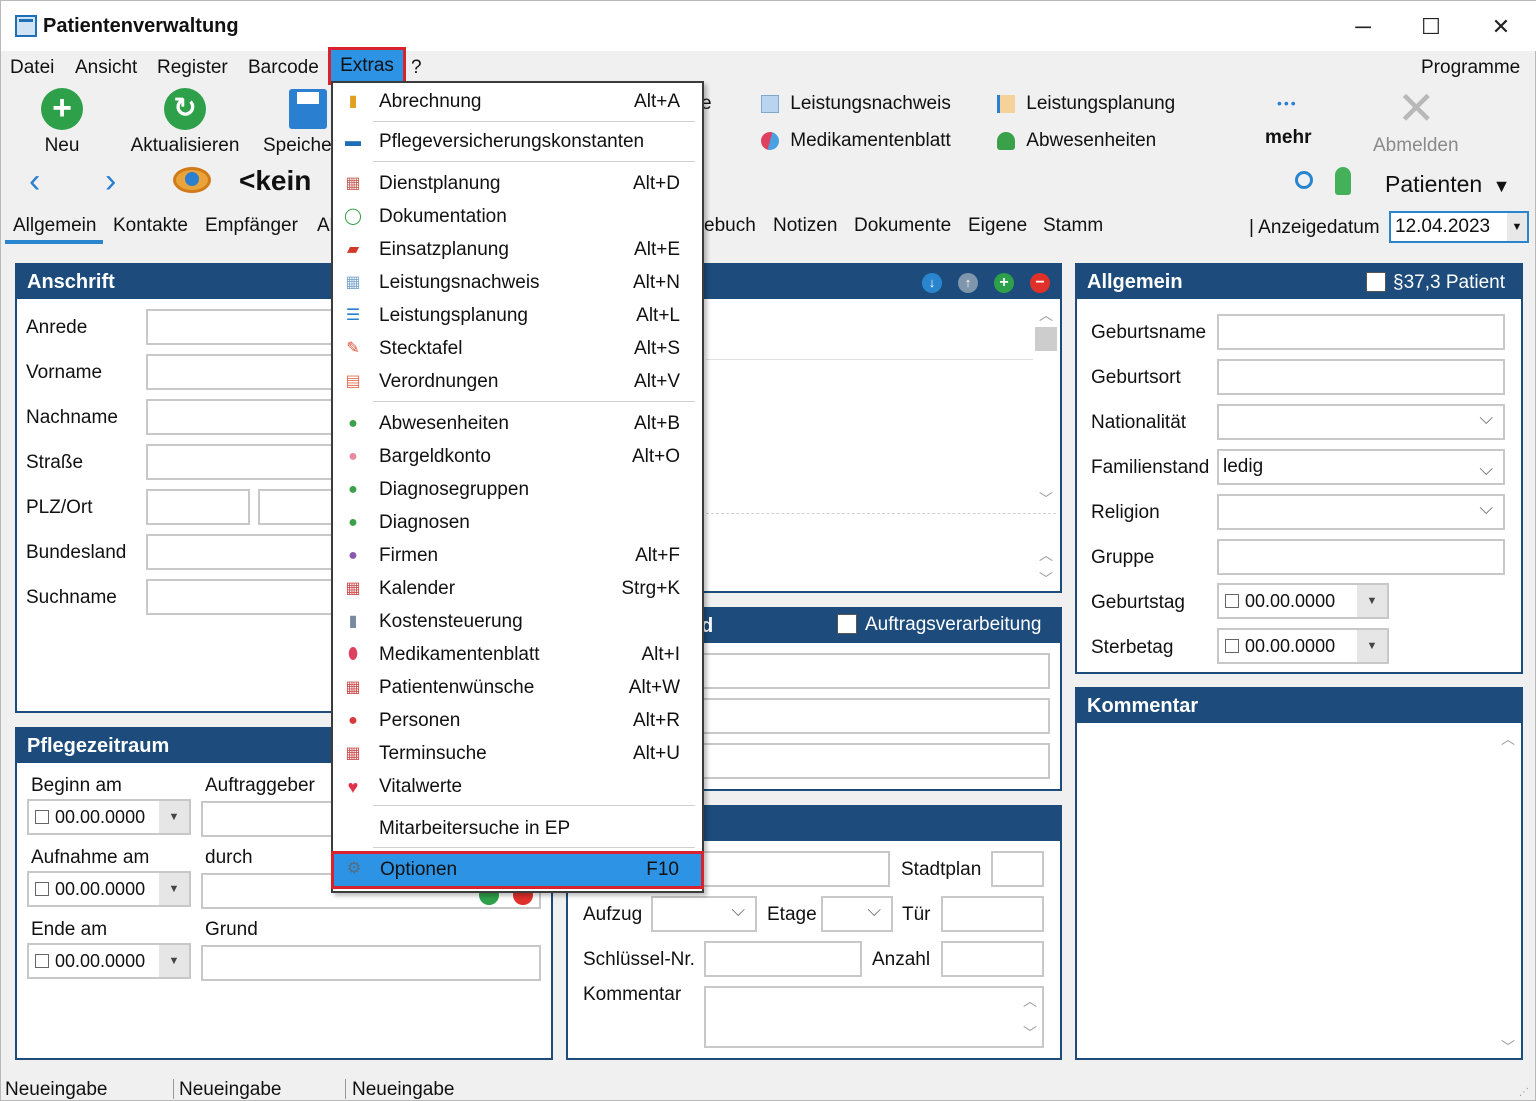  Describe the element at coordinates (1232, 646) in the screenshot. I see `sterbetag-checkbox` at that location.